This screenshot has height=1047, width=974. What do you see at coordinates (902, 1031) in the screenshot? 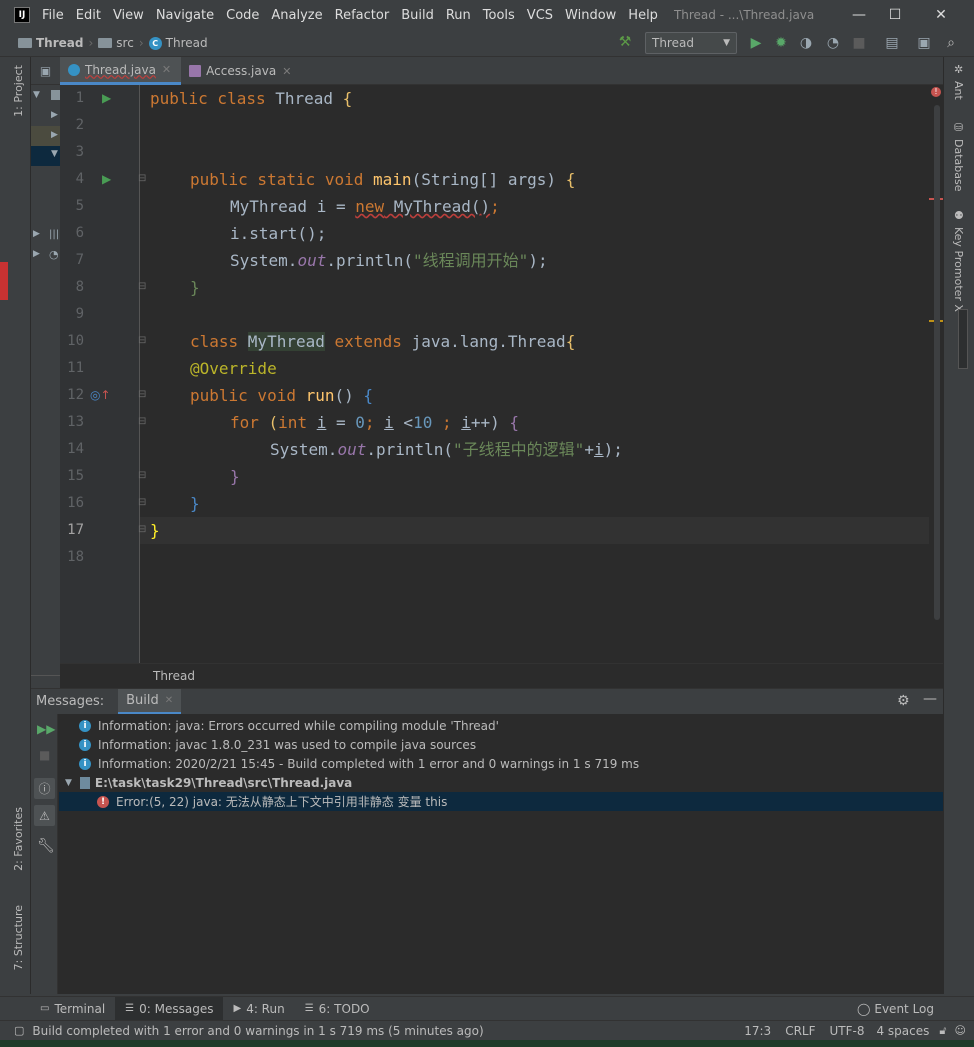
I see `indent-setting: 4 spaces` at bounding box center [902, 1031].